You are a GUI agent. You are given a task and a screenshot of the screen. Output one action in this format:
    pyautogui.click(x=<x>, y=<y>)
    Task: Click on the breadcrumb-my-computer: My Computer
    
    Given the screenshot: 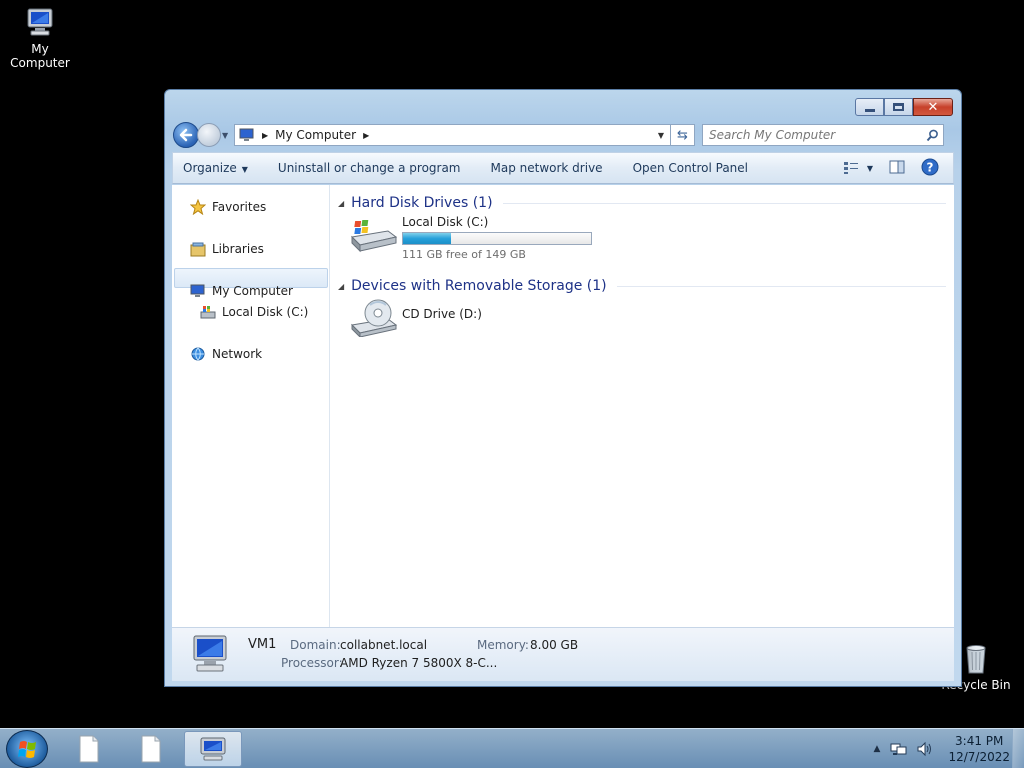 What is the action you would take?
    pyautogui.click(x=315, y=135)
    